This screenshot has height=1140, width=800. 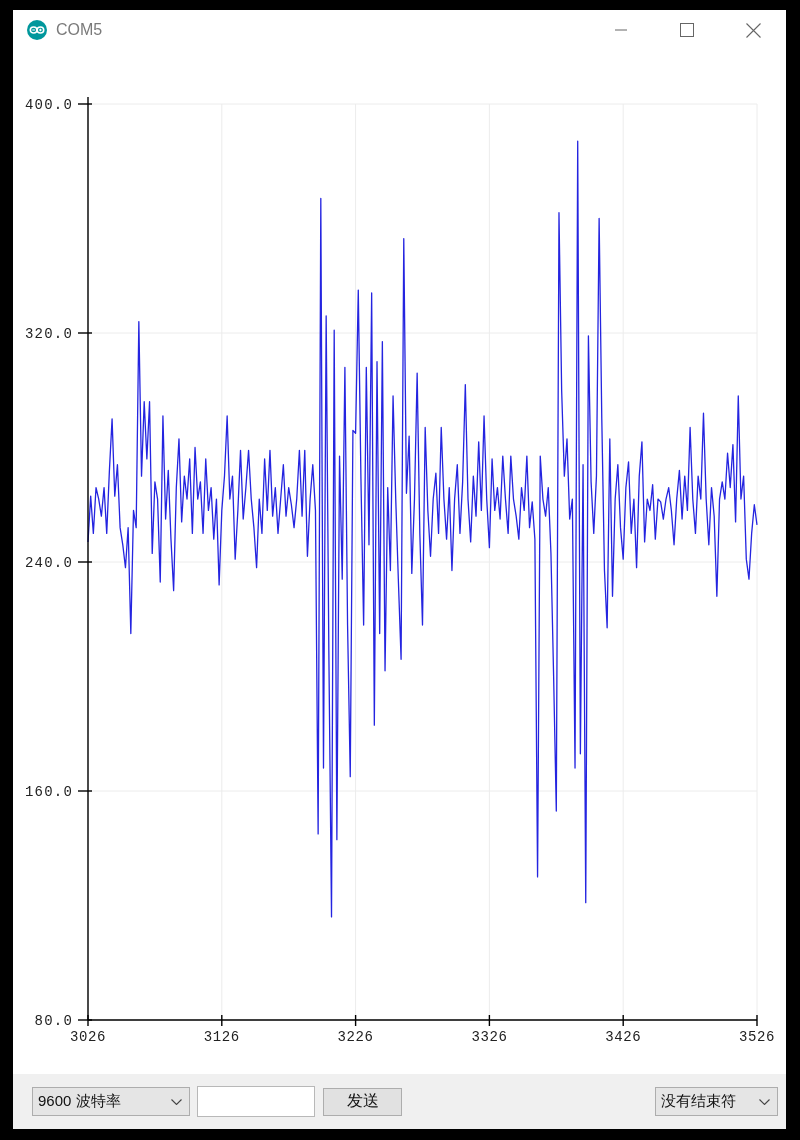 I want to click on y-tick-label: 400.0, so click(x=49, y=105).